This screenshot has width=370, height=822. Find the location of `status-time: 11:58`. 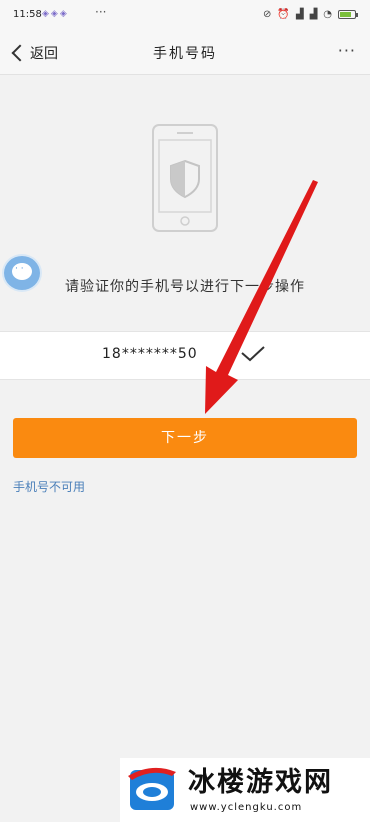

status-time: 11:58 is located at coordinates (27, 14).